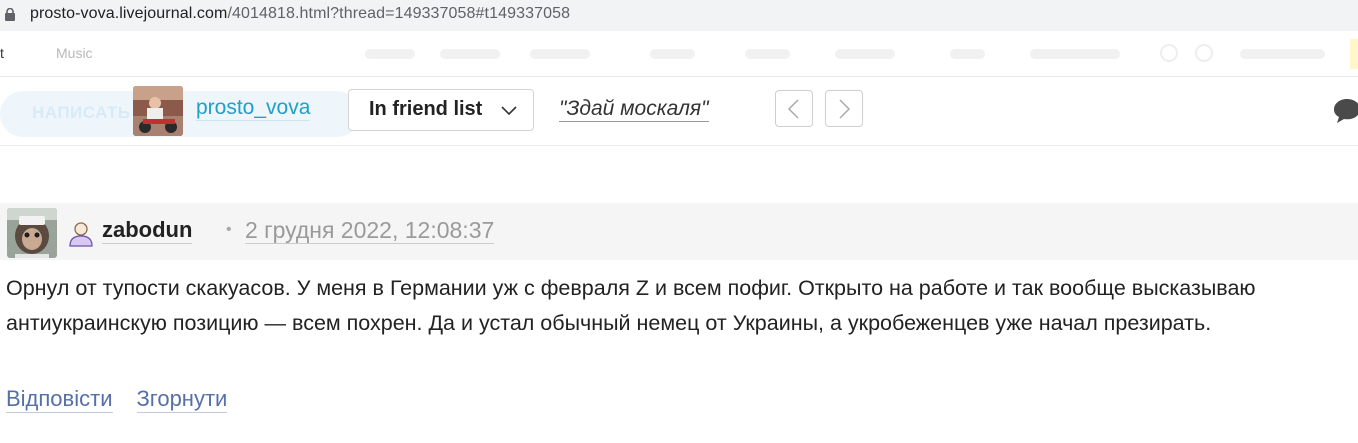 Image resolution: width=1358 pixels, height=443 pixels. Describe the element at coordinates (158, 111) in the screenshot. I see `journal-avatar` at that location.